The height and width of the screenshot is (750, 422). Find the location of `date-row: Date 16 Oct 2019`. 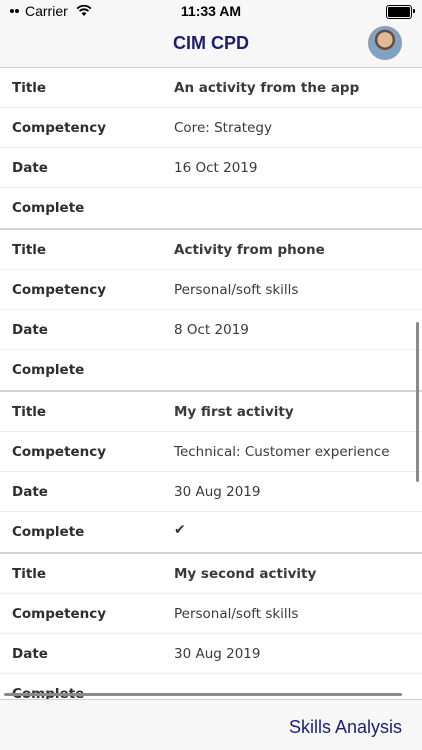

date-row: Date 16 Oct 2019 is located at coordinates (211, 168).